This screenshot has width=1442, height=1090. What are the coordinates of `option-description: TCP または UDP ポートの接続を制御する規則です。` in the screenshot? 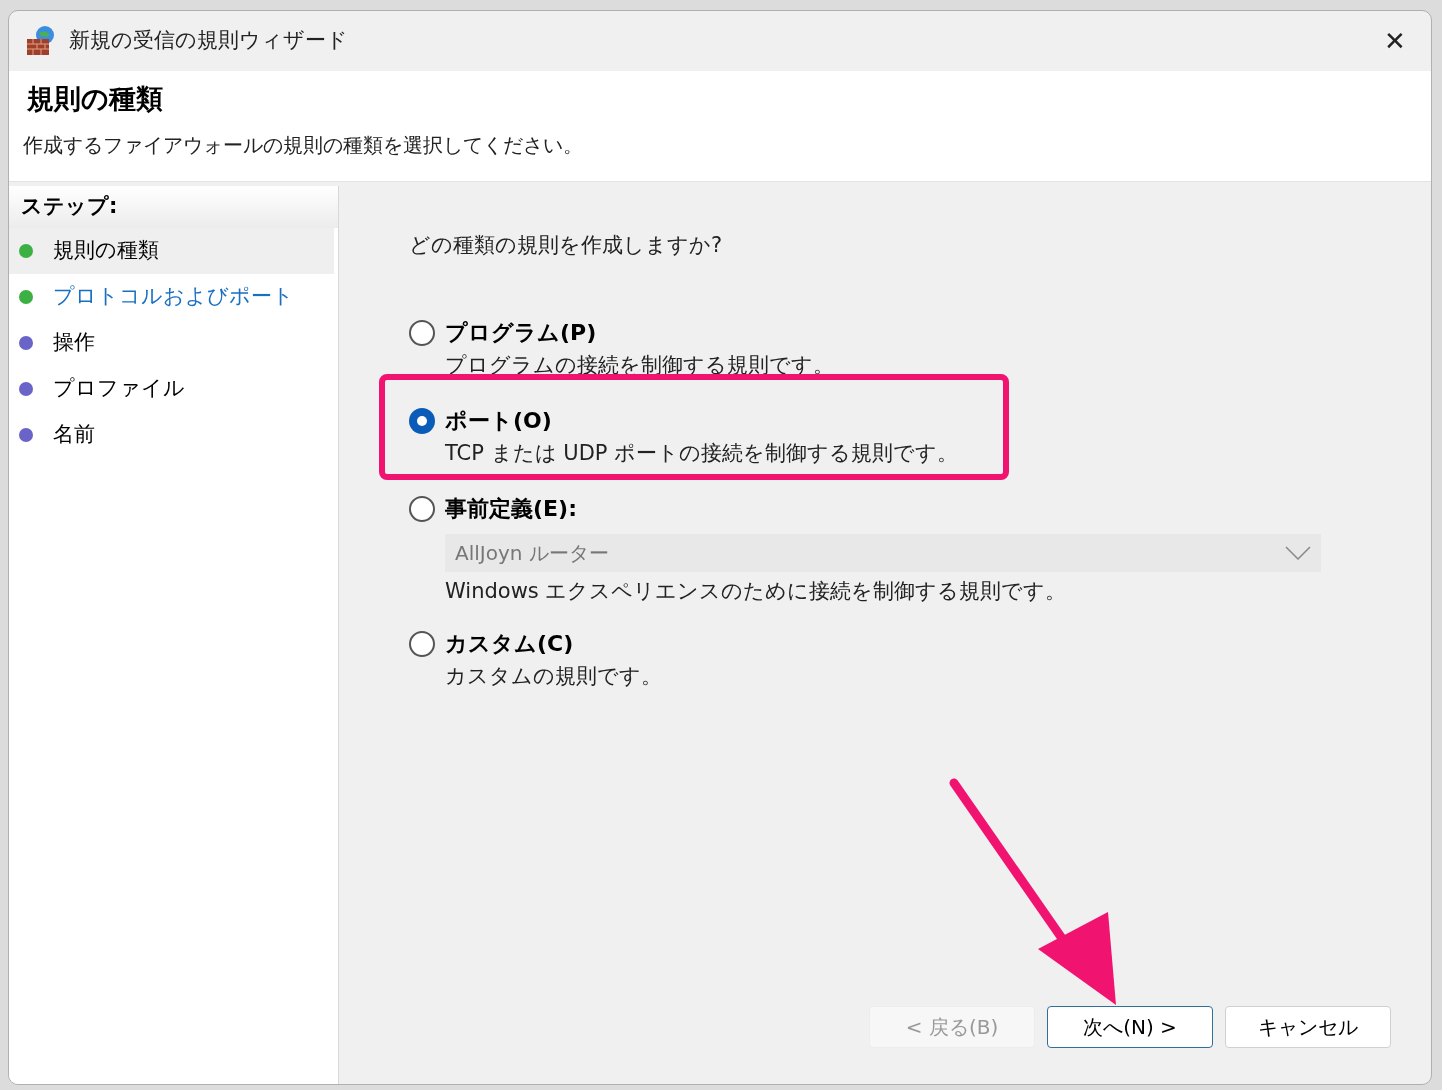 It's located at (702, 453).